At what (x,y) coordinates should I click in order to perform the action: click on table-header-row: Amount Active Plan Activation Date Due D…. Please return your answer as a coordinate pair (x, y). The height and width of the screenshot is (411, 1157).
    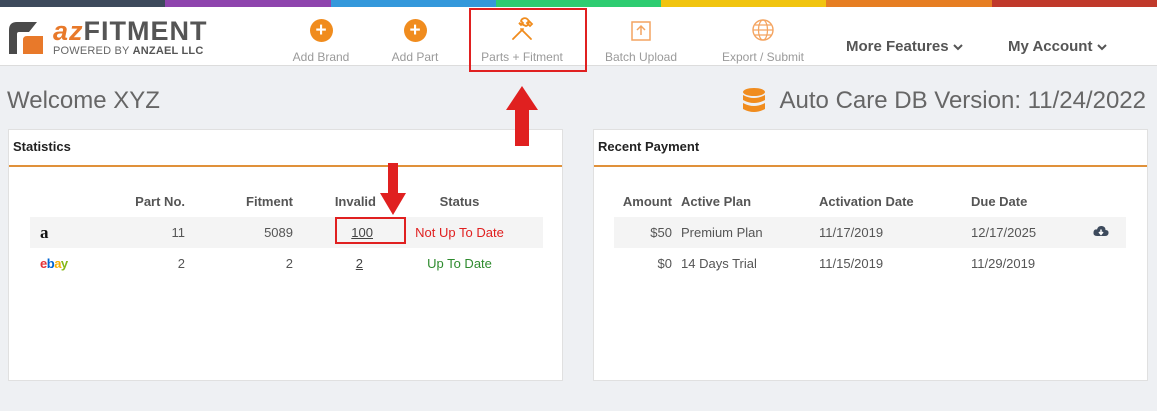
    Looking at the image, I should click on (870, 201).